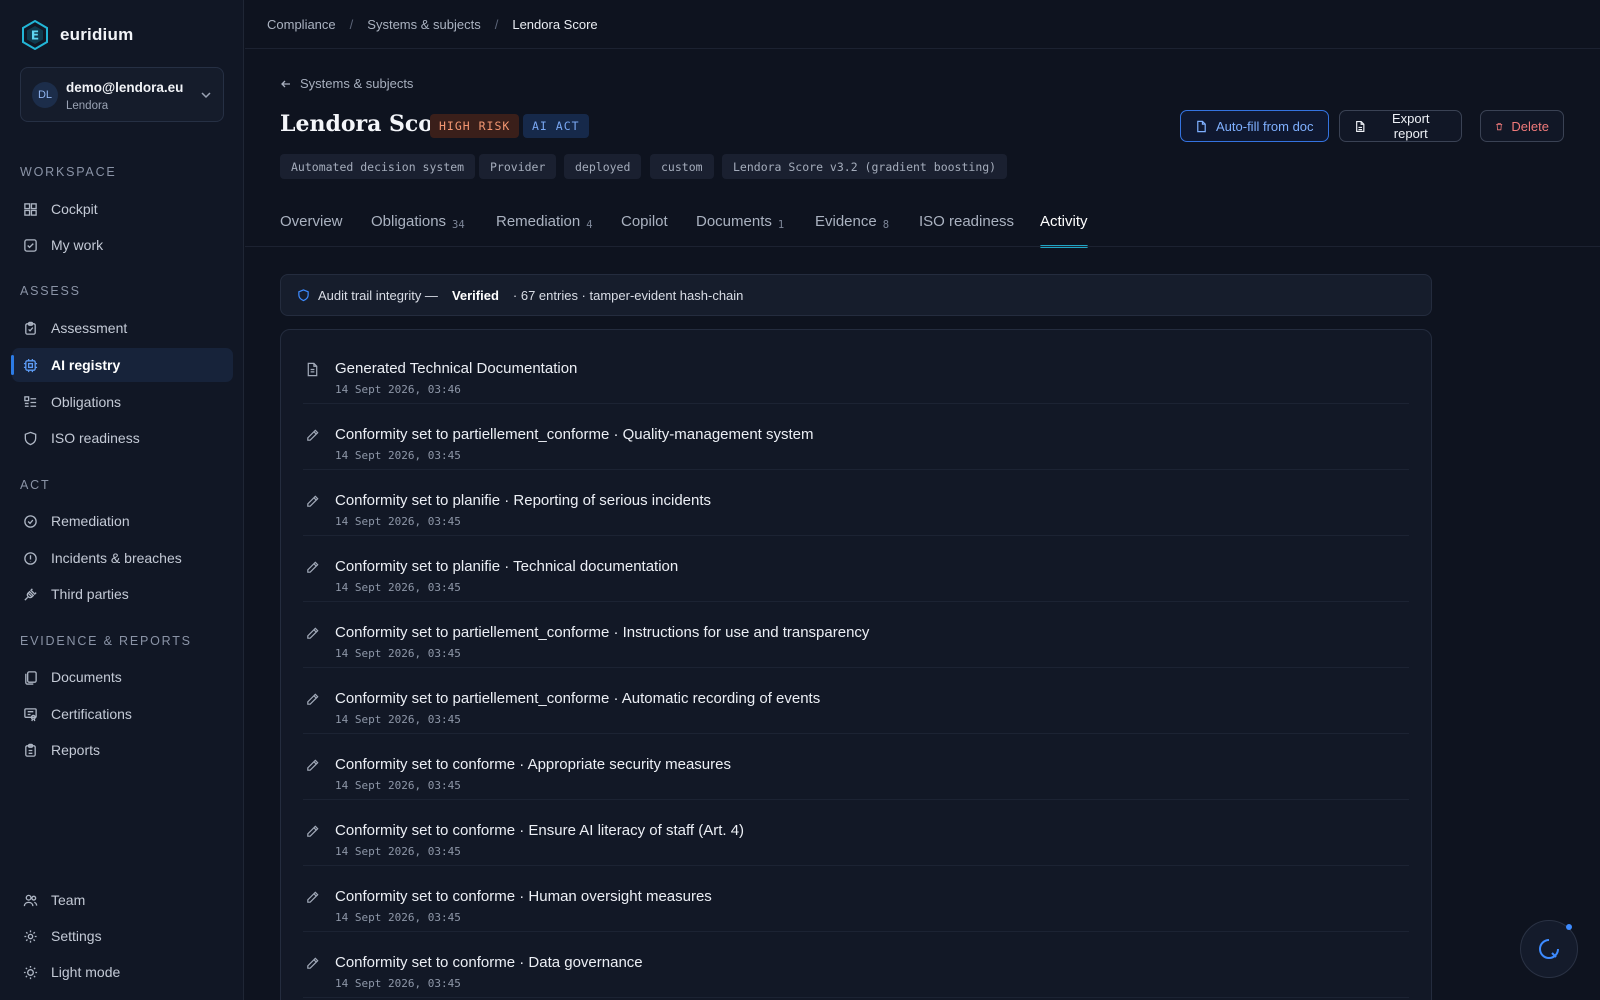 The width and height of the screenshot is (1600, 1000). Describe the element at coordinates (852, 226) in the screenshot. I see `tab-evidence: Evidence 8` at that location.